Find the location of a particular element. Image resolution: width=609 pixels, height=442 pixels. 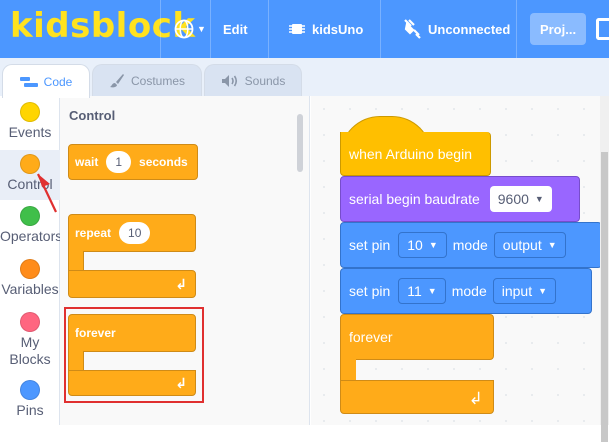

tab-code: Code is located at coordinates (46, 81).